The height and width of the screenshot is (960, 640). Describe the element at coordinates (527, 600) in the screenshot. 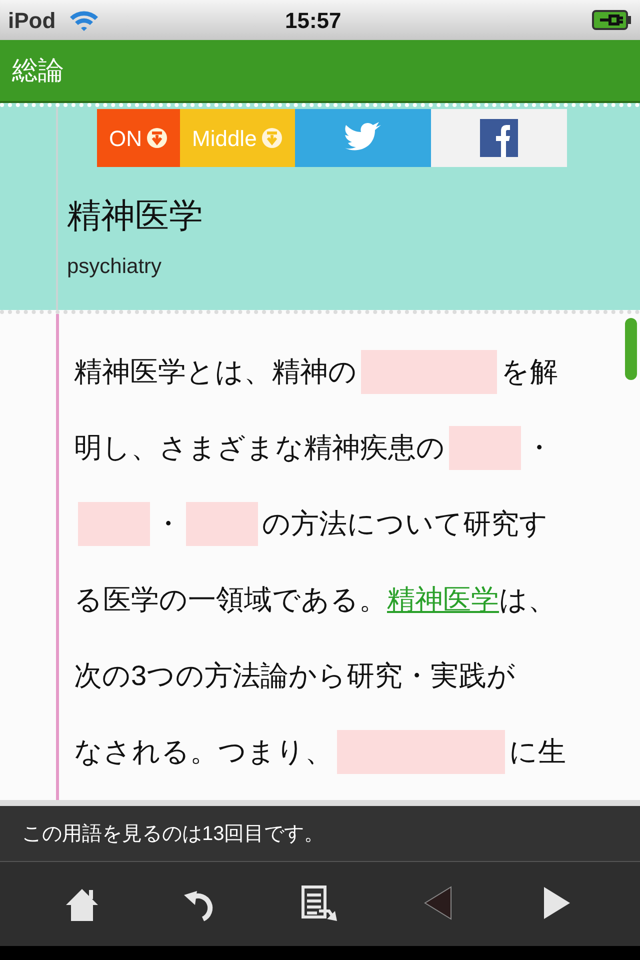

I see `body-text: は、` at that location.